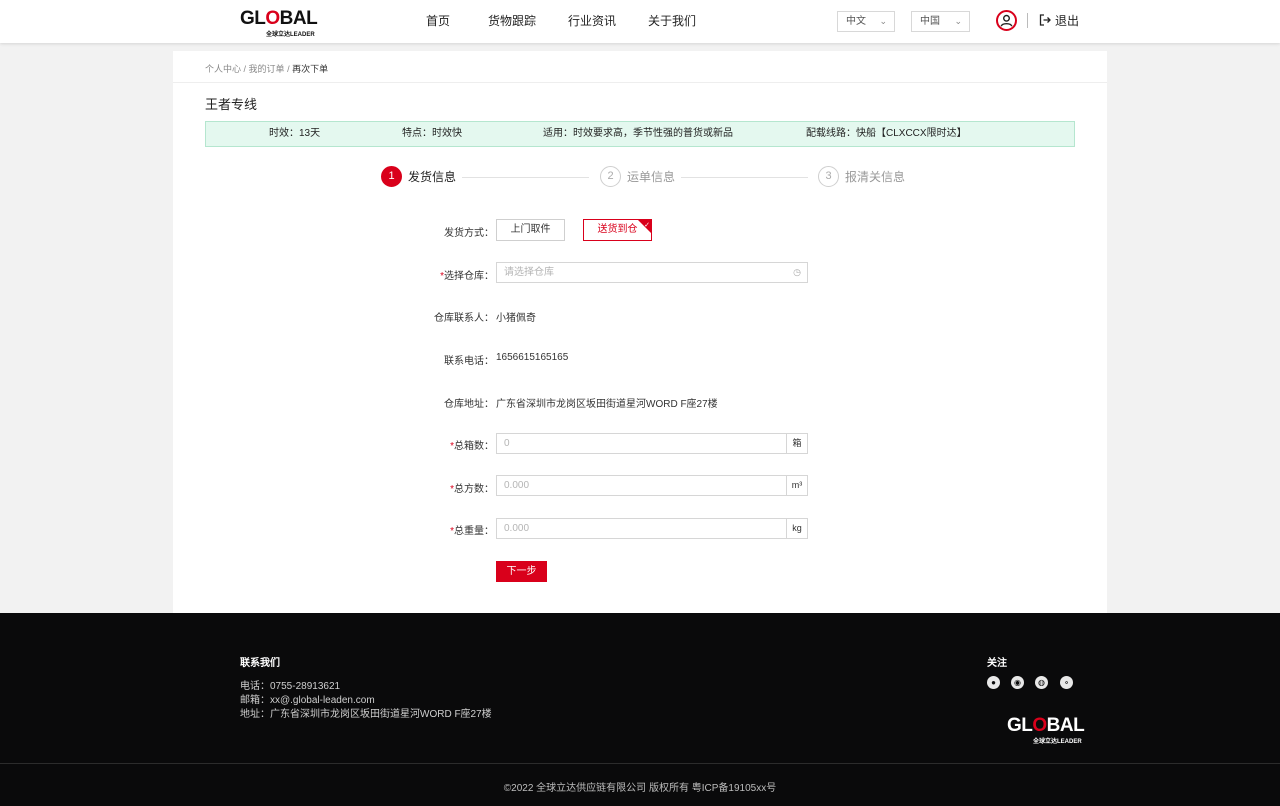  Describe the element at coordinates (1017, 682) in the screenshot. I see `chrome-icon: ◉` at that location.